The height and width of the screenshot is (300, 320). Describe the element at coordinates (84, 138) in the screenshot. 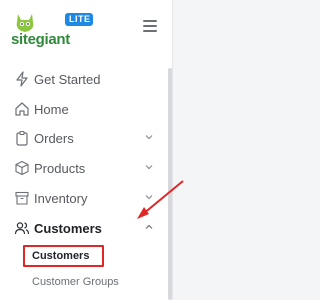

I see `sidebar-item-orders: Orders` at that location.